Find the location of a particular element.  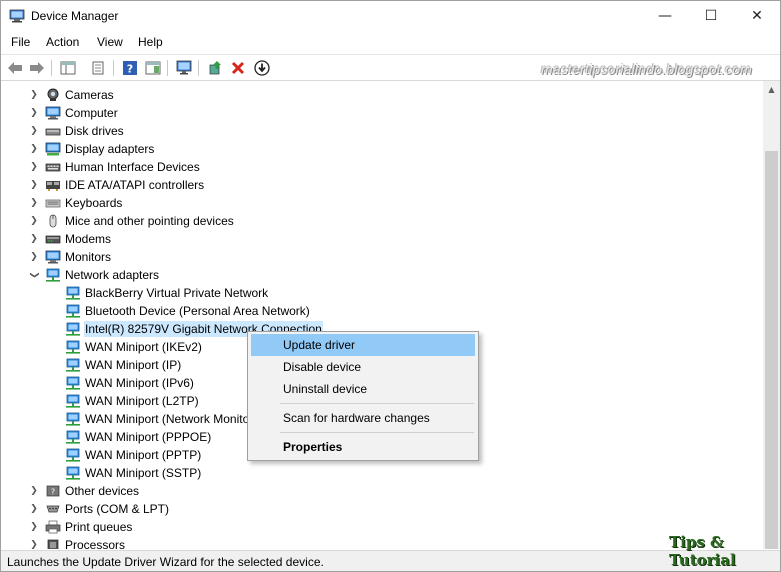

tree-item-label: Other devices is located at coordinates (102, 491).